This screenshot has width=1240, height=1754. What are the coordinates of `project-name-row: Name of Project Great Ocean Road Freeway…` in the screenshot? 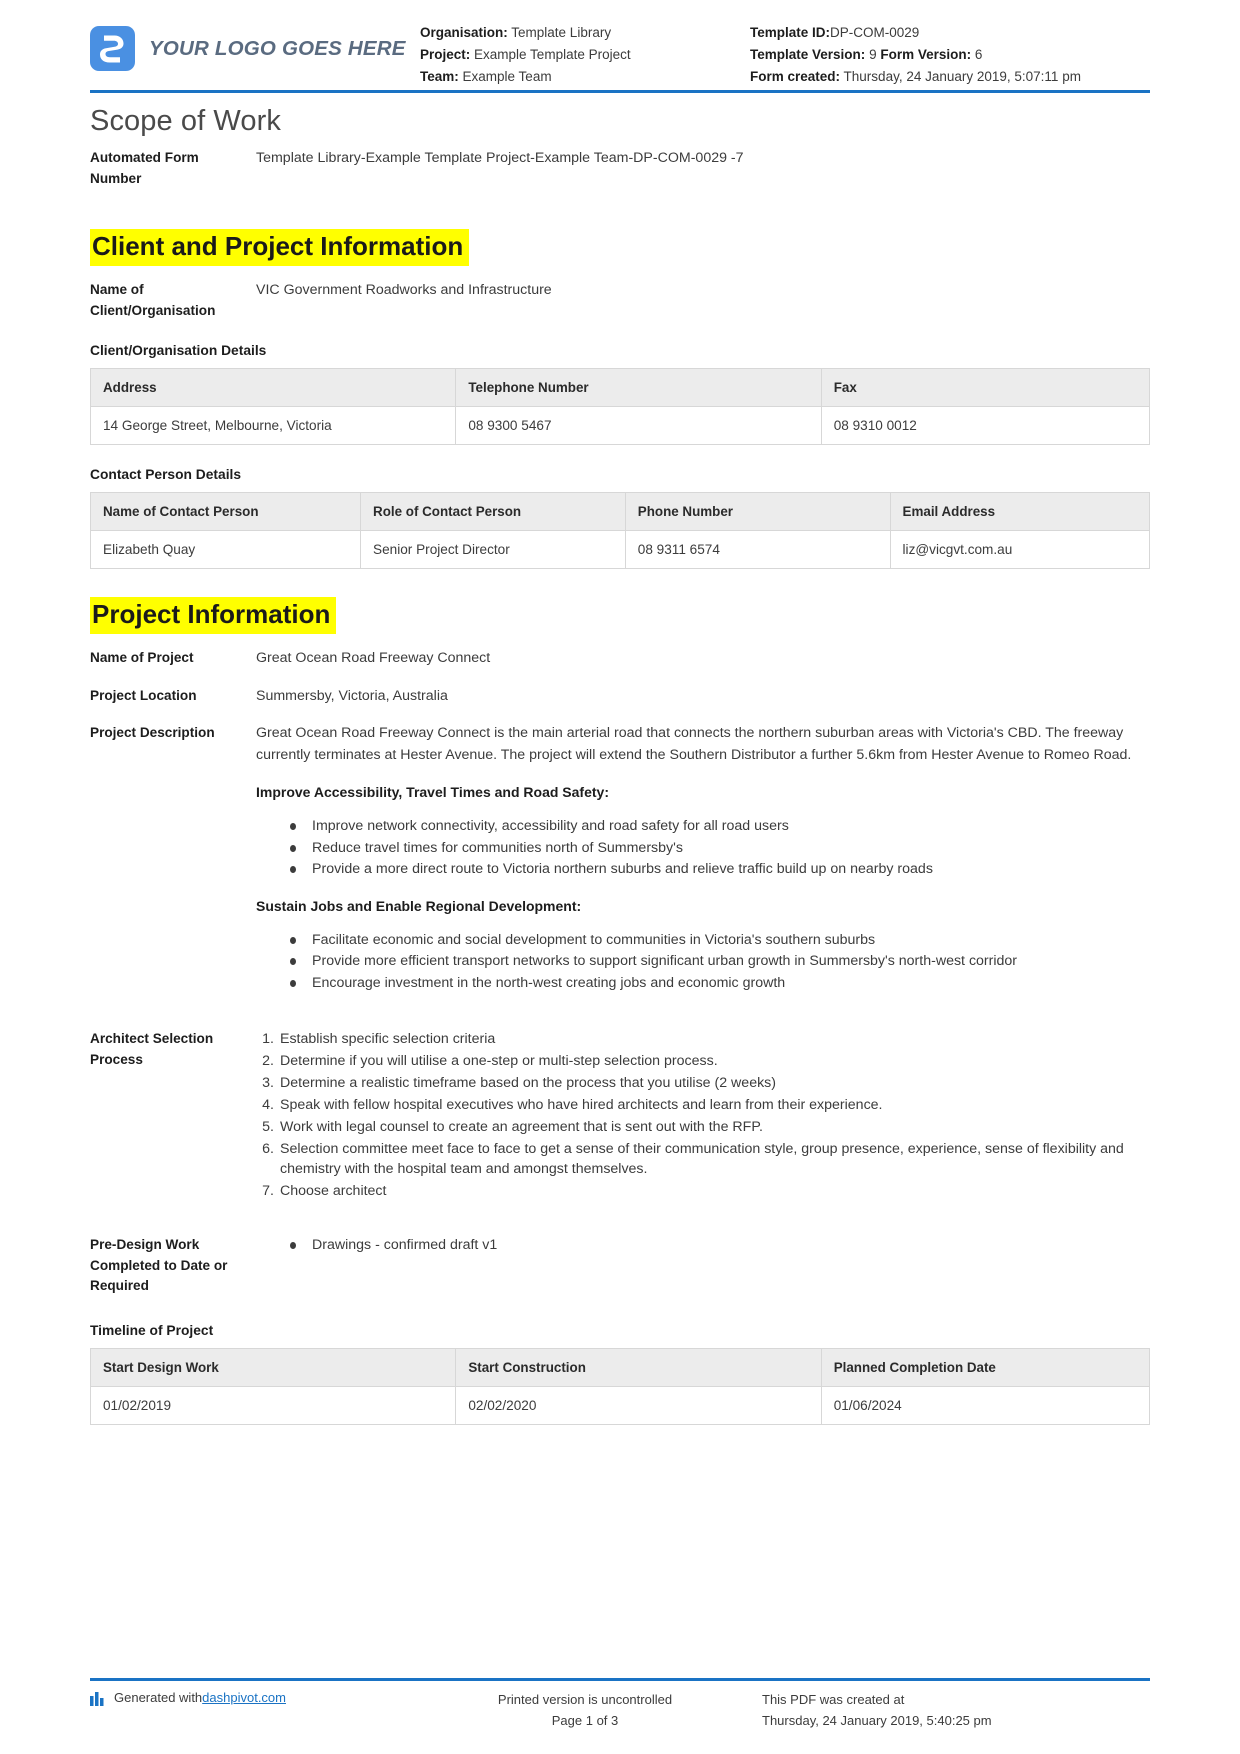 It's located at (620, 659).